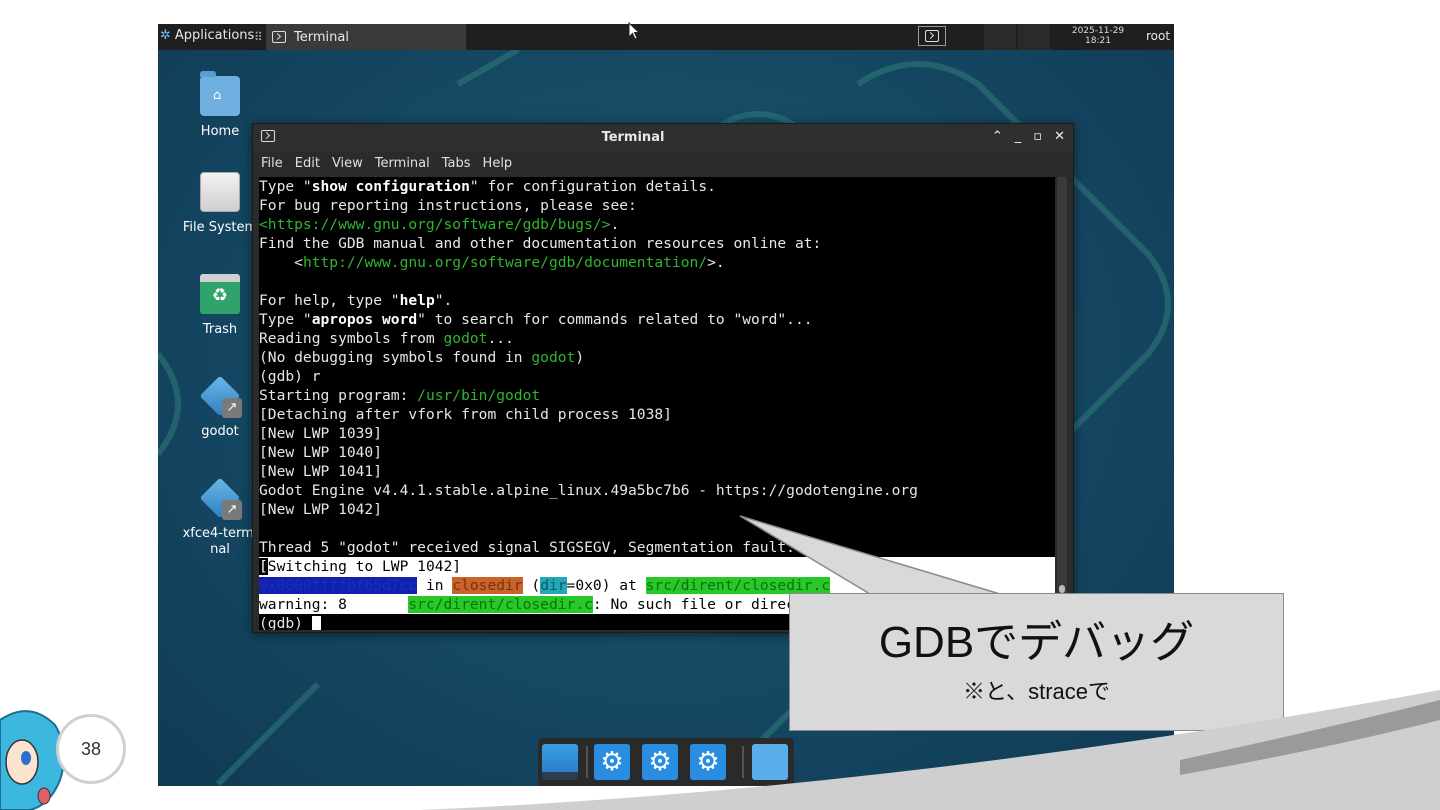 The image size is (1440, 810). What do you see at coordinates (91, 749) in the screenshot?
I see `page-number: 38` at bounding box center [91, 749].